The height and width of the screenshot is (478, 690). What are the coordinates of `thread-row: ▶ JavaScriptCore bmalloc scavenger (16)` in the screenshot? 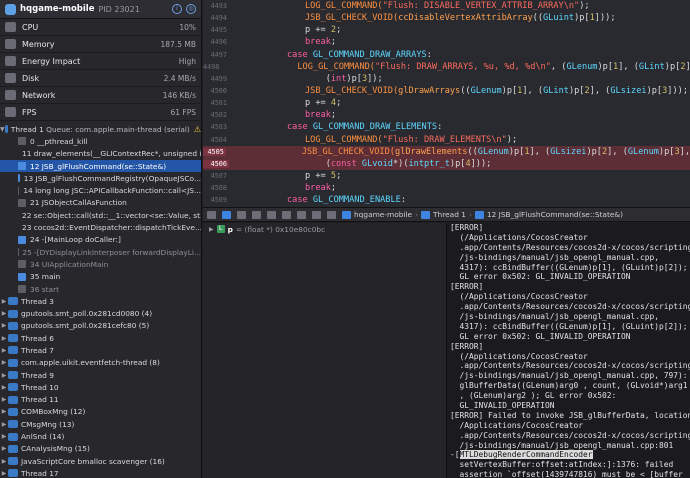 It's located at (100, 461).